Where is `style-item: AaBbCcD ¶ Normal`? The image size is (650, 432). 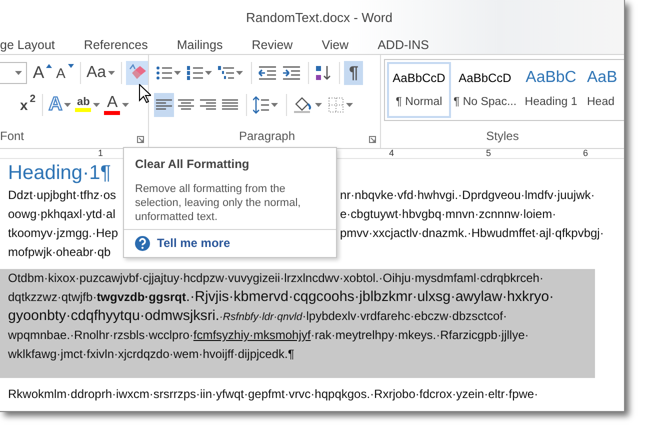 style-item: AaBbCcD ¶ Normal is located at coordinates (419, 90).